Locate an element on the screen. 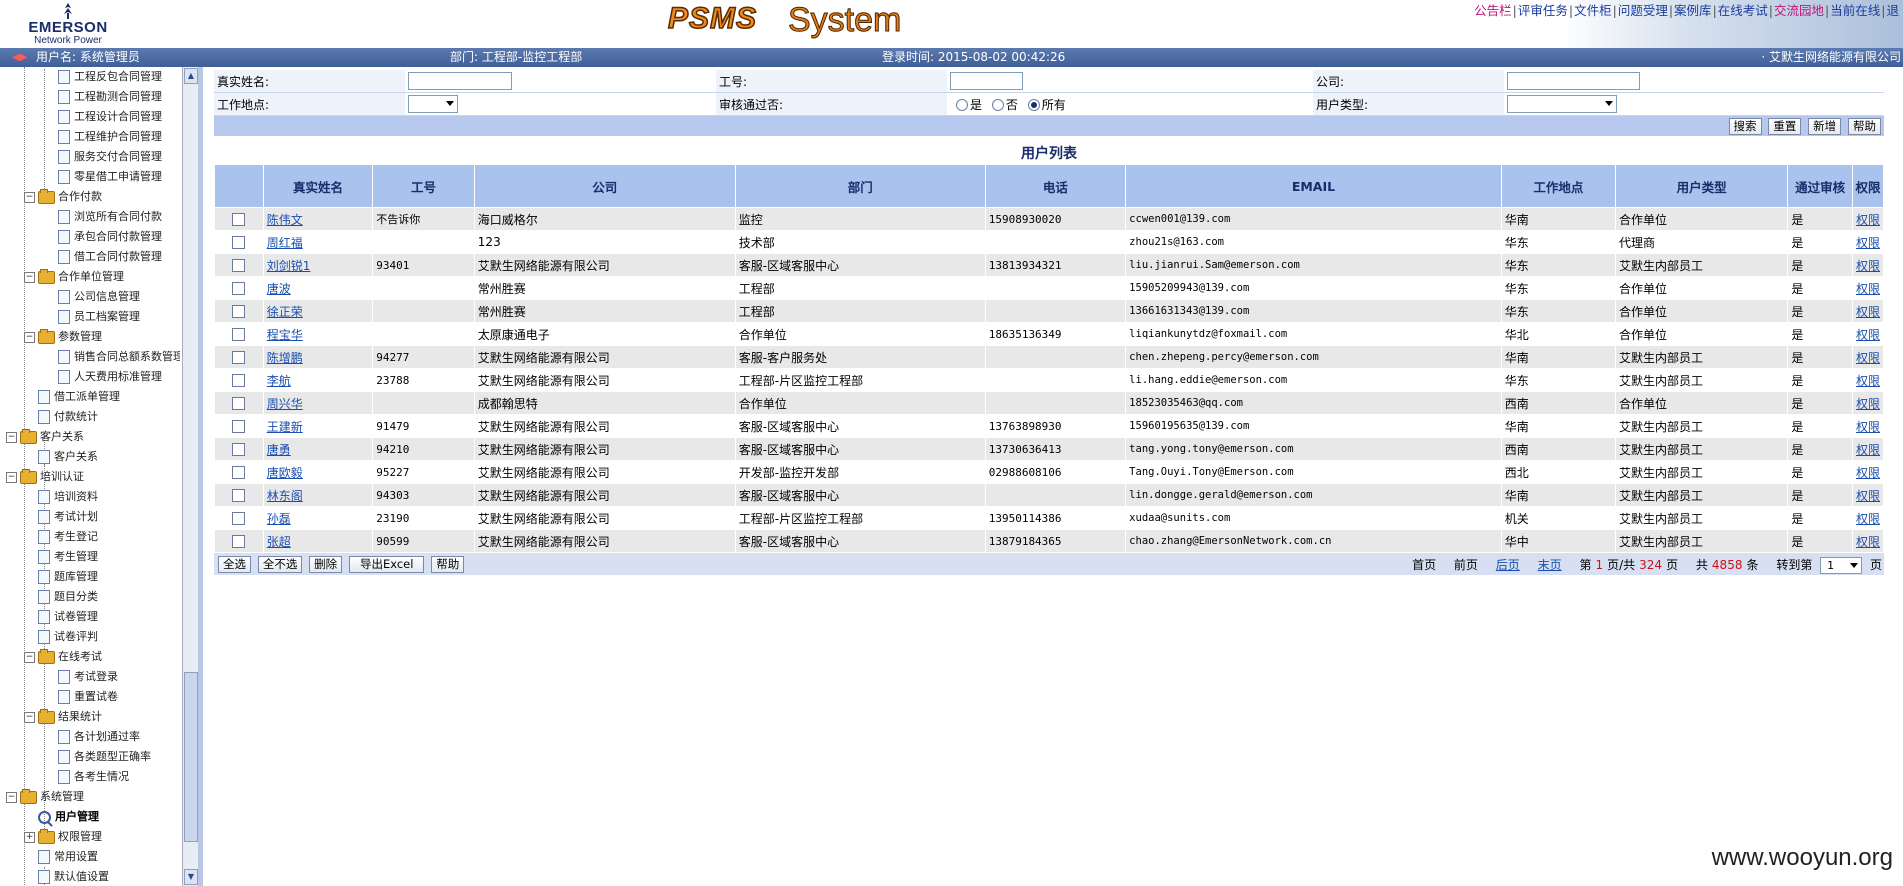 Image resolution: width=1903 pixels, height=886 pixels. sidebar-item: − 客户关系 is located at coordinates (45, 437).